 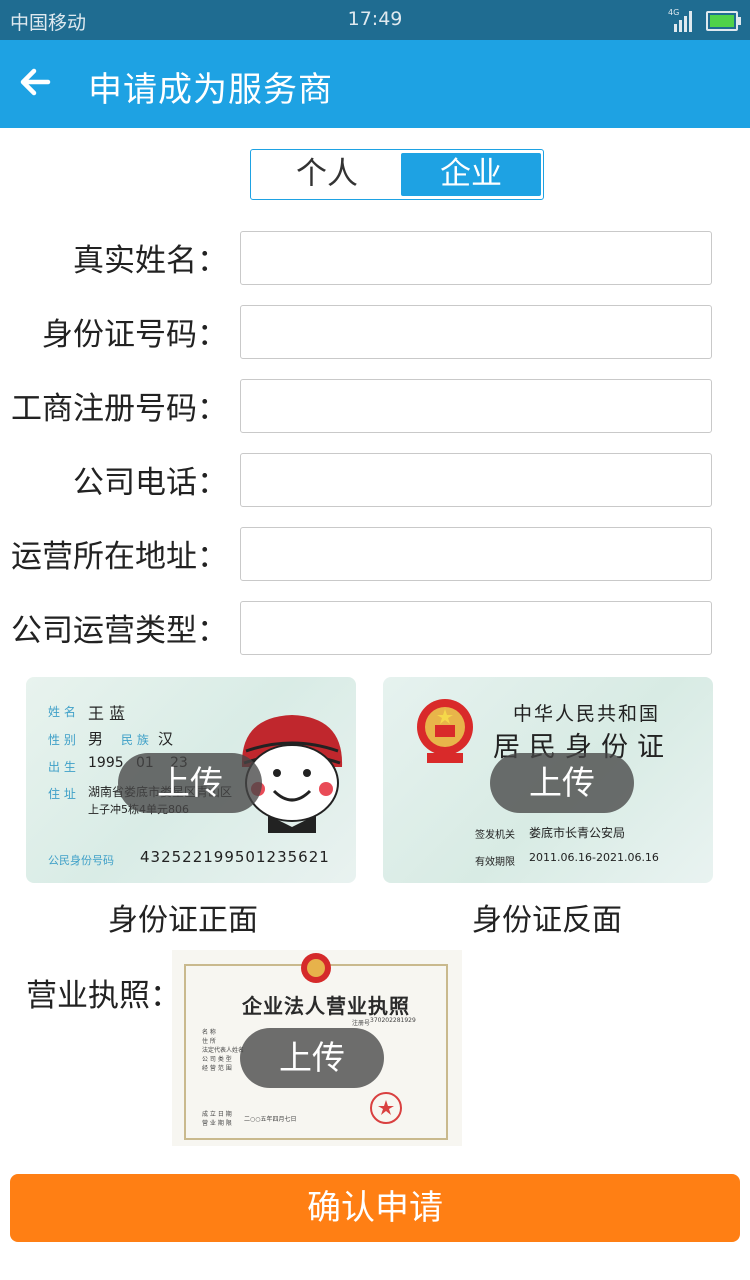 What do you see at coordinates (119, 631) in the screenshot?
I see `label-operating-type: 公司运营类型：` at bounding box center [119, 631].